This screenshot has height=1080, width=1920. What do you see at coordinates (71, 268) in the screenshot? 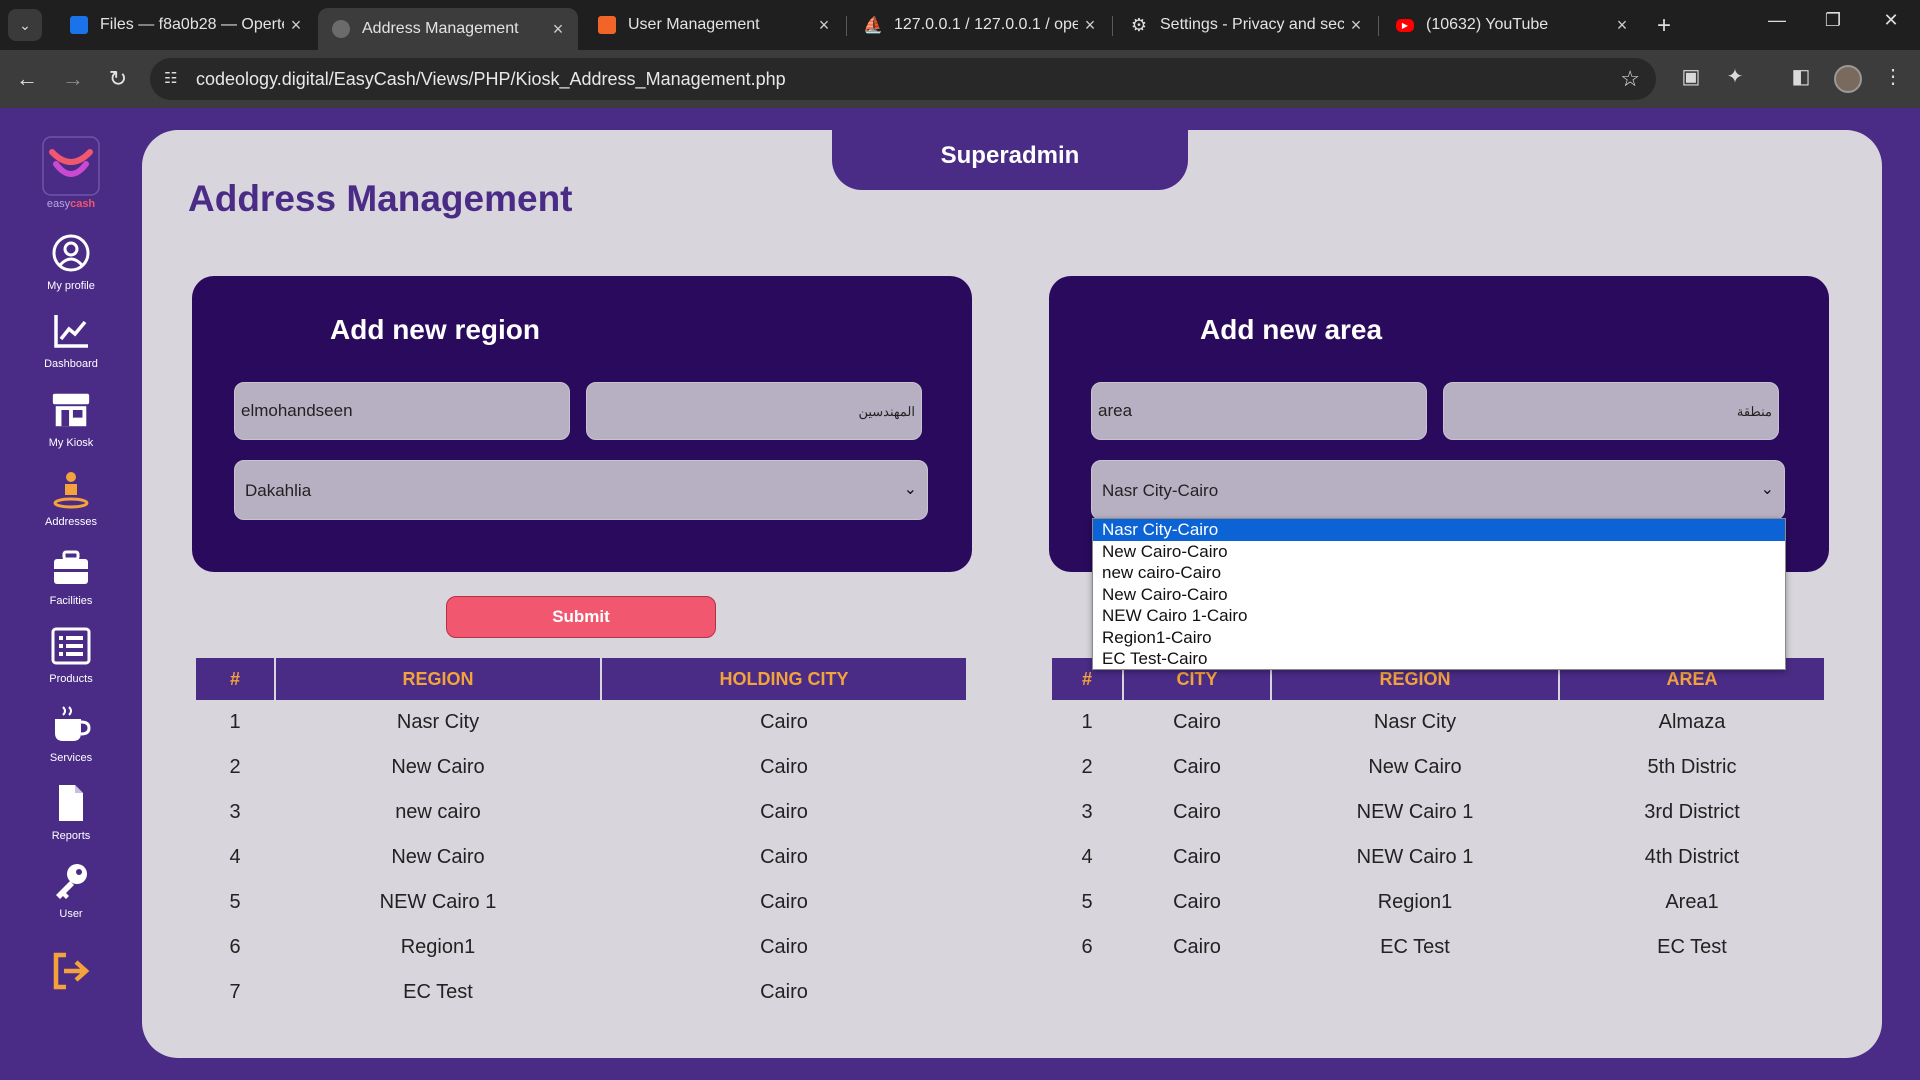
I see `sidebar-item-my-profile: My profile` at bounding box center [71, 268].